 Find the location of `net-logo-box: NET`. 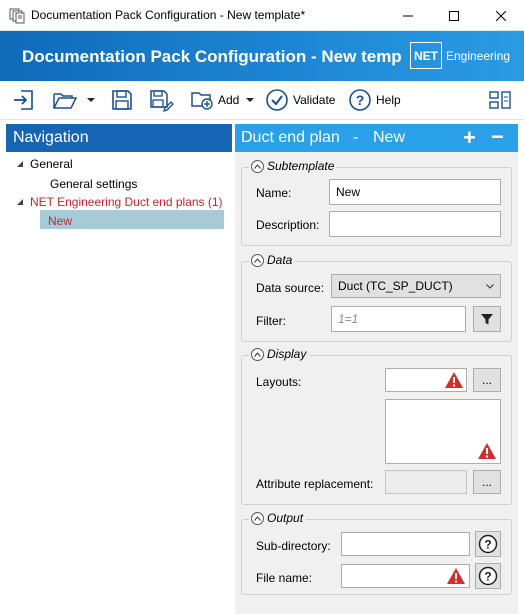

net-logo-box: NET is located at coordinates (426, 55).